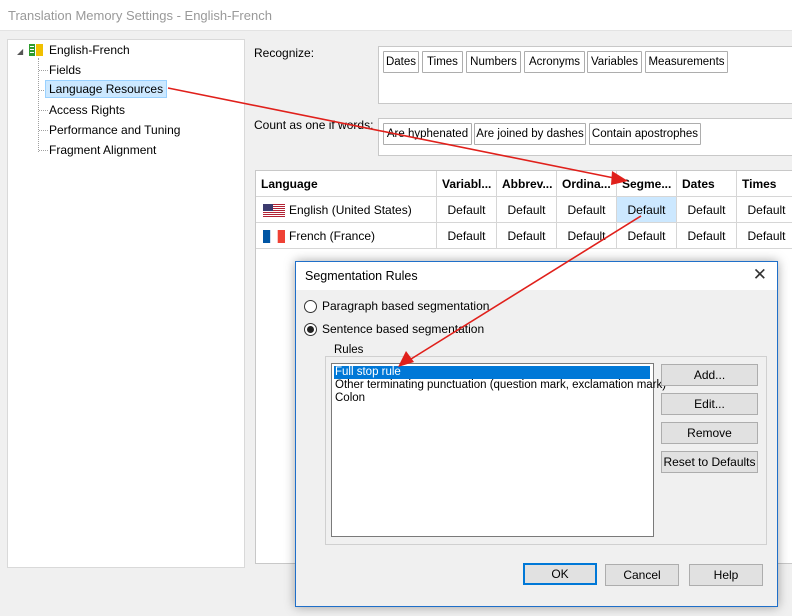 This screenshot has width=792, height=616. What do you see at coordinates (284, 53) in the screenshot?
I see `recognize-label: Recognize:` at bounding box center [284, 53].